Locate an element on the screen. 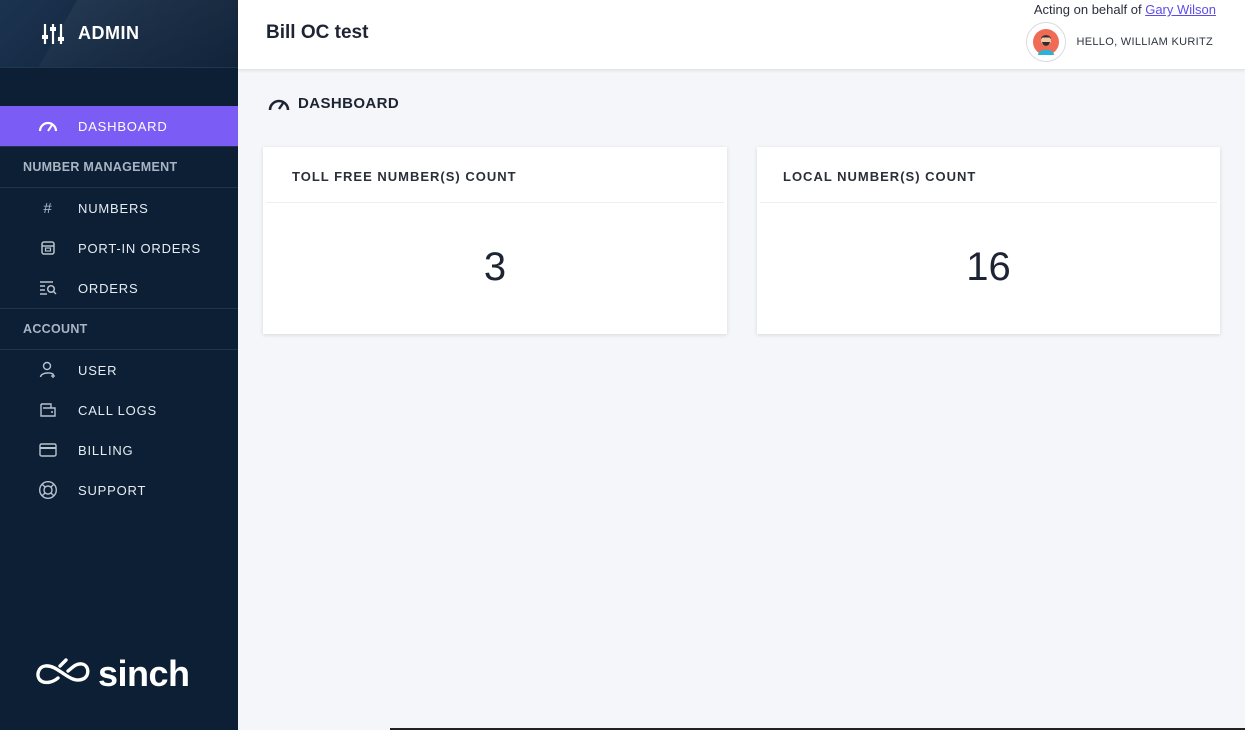  sidebar-item-dashboard: DASHBOARD is located at coordinates (119, 126).